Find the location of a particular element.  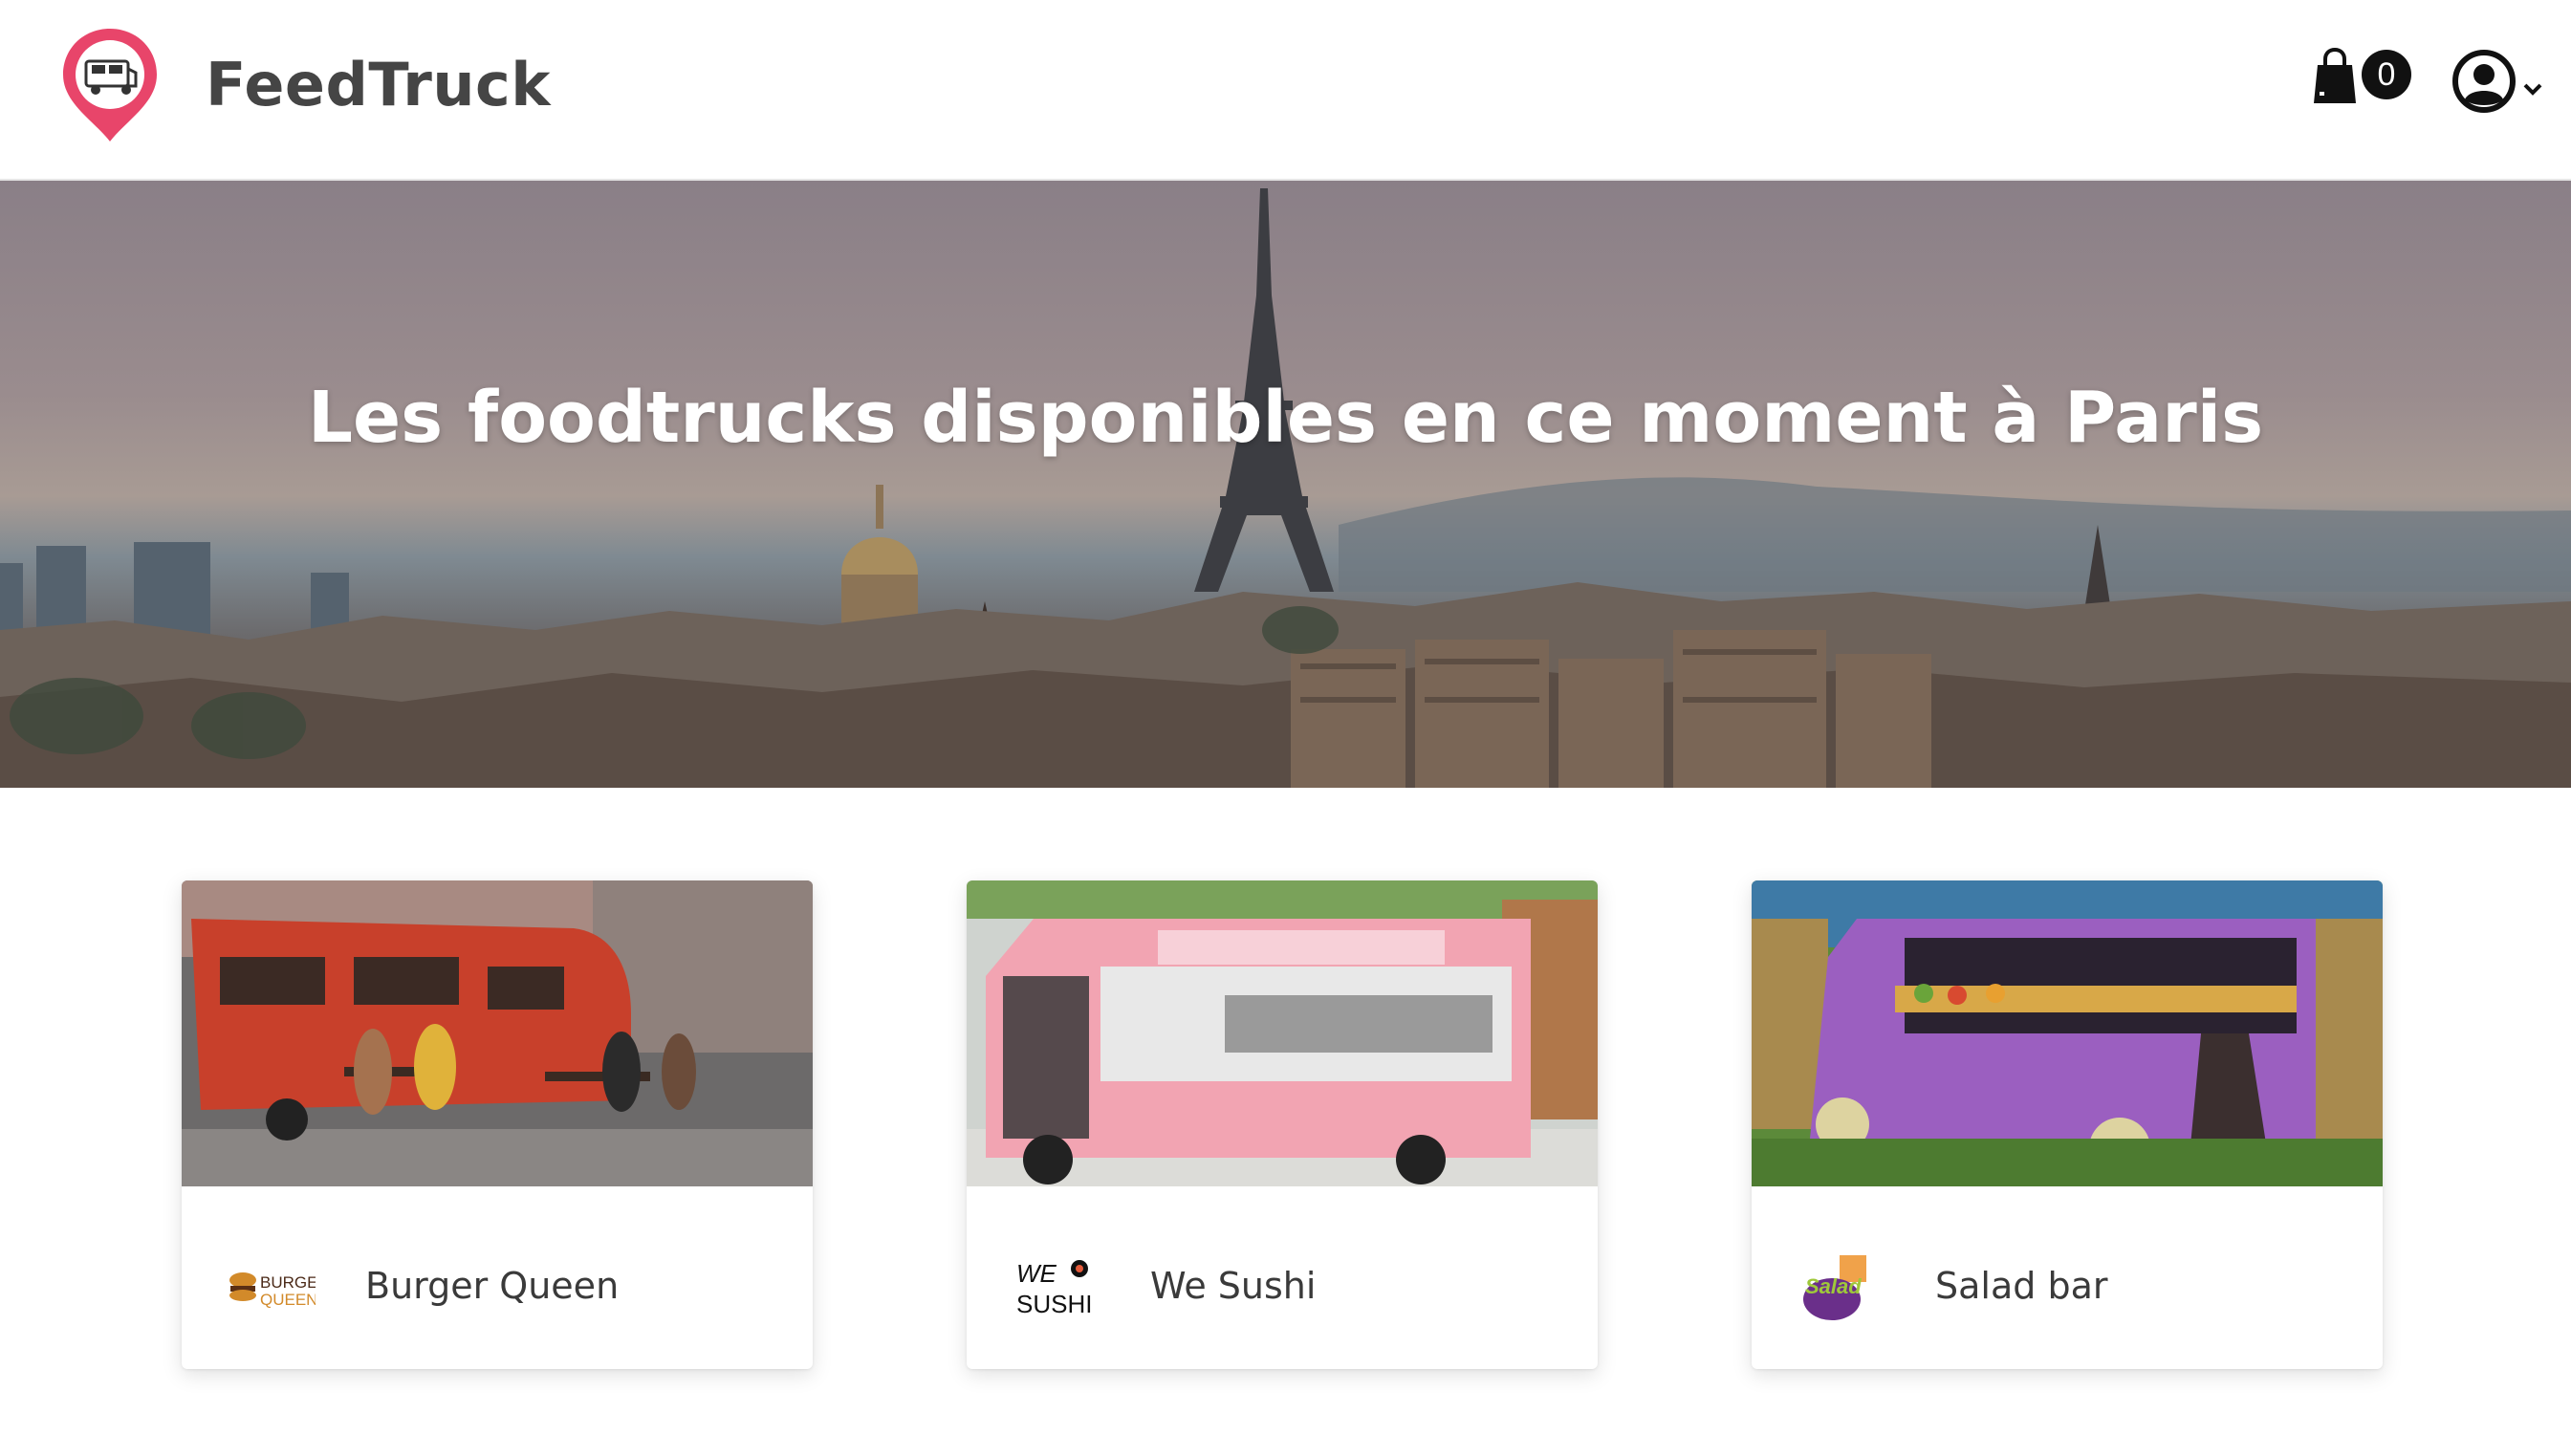

feedtruck-logo-icon is located at coordinates (110, 85).